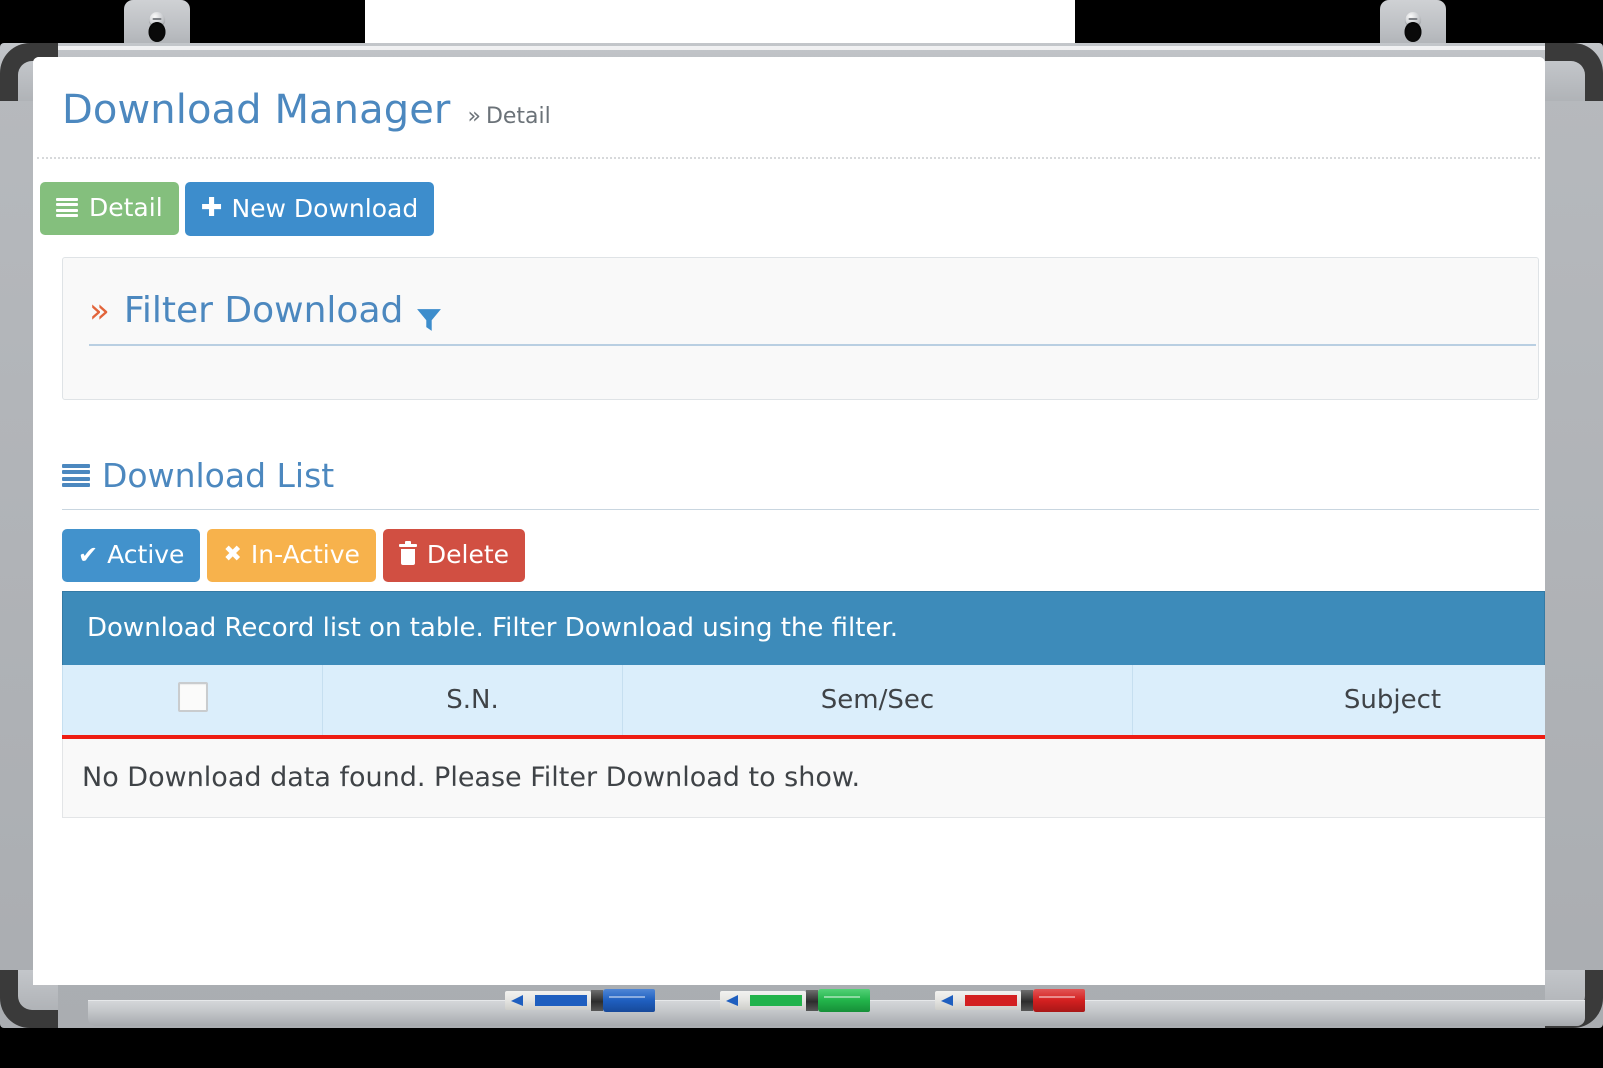 This screenshot has height=1068, width=1603. Describe the element at coordinates (795, 1000) in the screenshot. I see `green-marker` at that location.